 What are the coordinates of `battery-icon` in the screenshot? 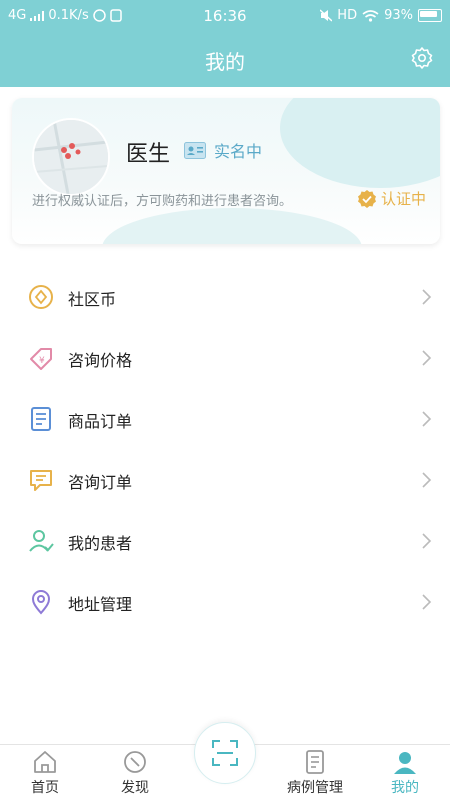 It's located at (430, 15).